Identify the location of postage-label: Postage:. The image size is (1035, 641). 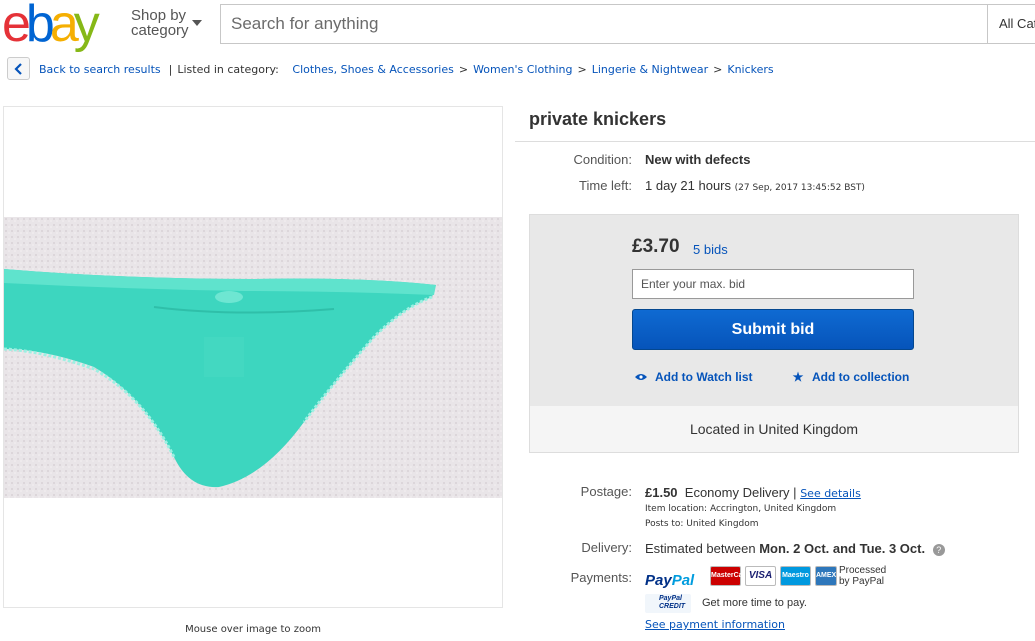
(606, 491).